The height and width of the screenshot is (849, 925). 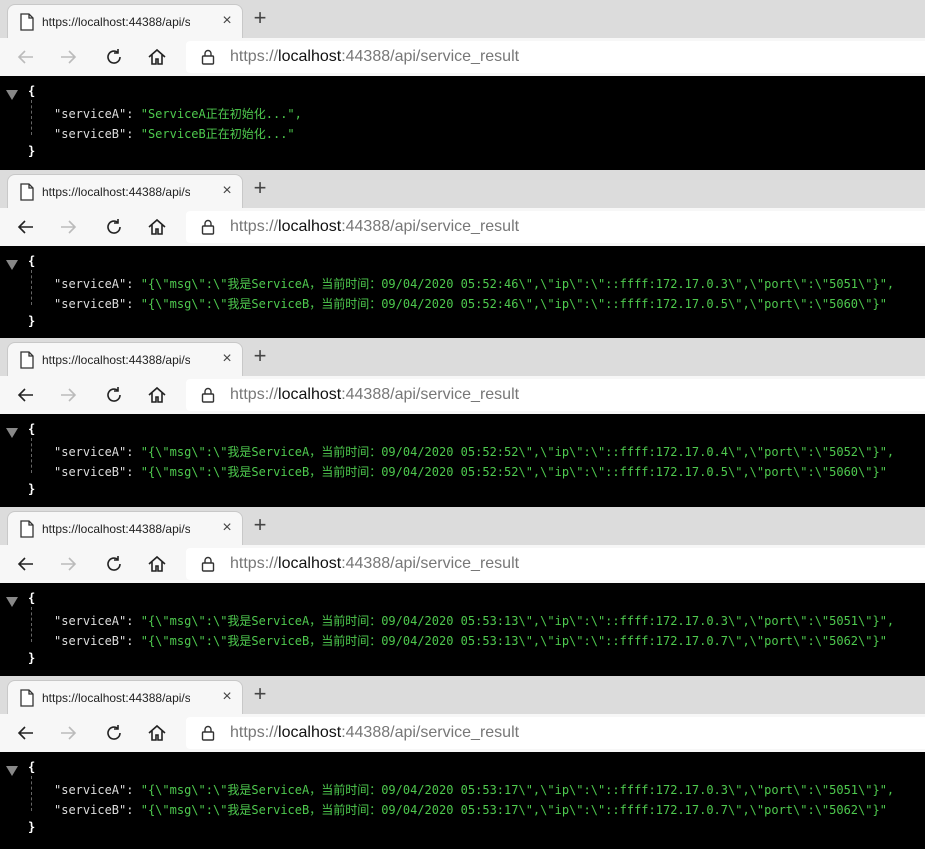 I want to click on json-row: "serviceA": "ServiceA正在初始化...",, so click(x=178, y=113).